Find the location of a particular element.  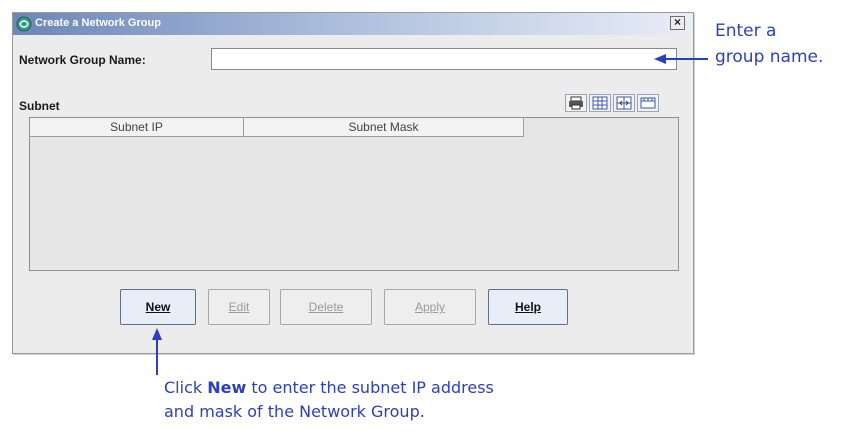

delete-button-label: Delete is located at coordinates (326, 307).